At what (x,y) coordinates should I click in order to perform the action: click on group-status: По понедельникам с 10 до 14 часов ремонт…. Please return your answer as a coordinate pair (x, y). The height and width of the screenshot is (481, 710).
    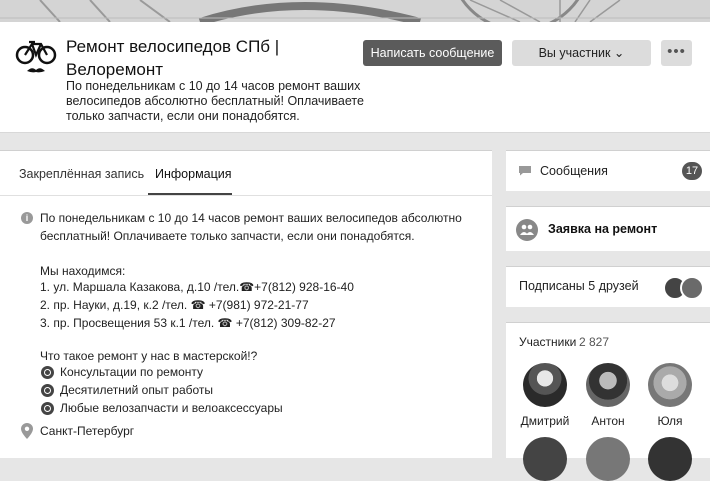
    Looking at the image, I should click on (215, 101).